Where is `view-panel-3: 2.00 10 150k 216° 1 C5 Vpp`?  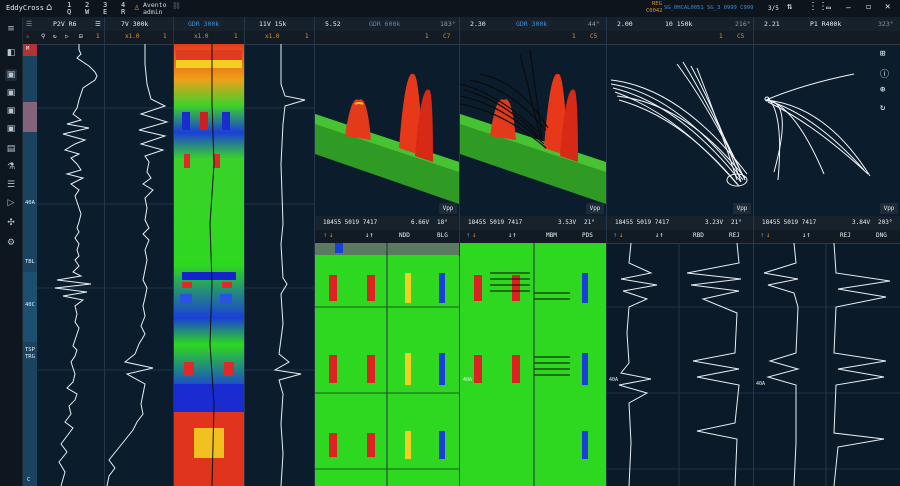 view-panel-3: 2.00 10 150k 216° 1 C5 Vpp is located at coordinates (680, 117).